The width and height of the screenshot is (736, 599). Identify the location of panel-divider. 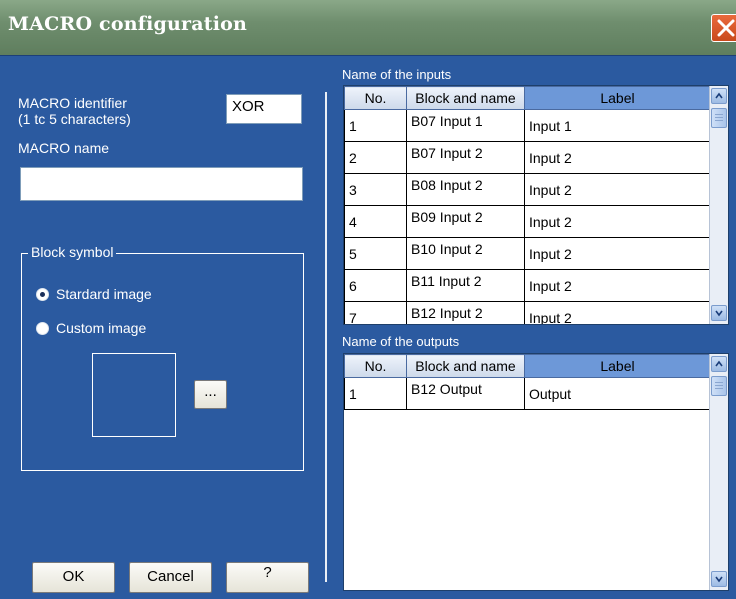
(326, 337).